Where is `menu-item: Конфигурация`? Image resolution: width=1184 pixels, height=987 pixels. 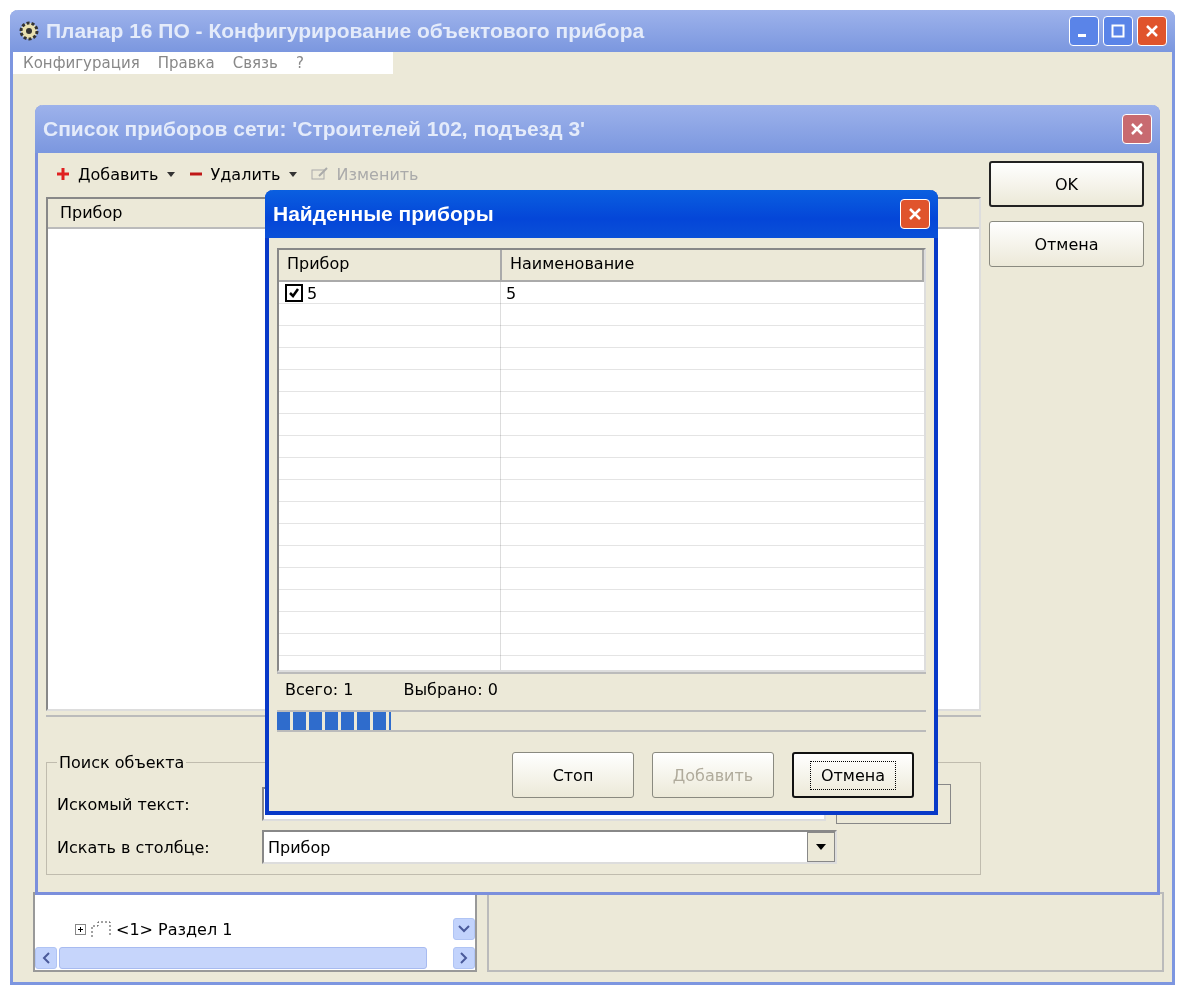 menu-item: Конфигурация is located at coordinates (81, 63).